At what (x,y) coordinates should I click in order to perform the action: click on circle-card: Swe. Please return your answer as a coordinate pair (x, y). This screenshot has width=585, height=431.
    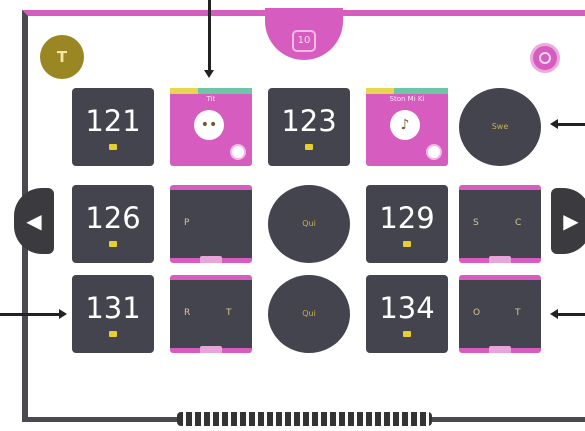
    Looking at the image, I should click on (500, 127).